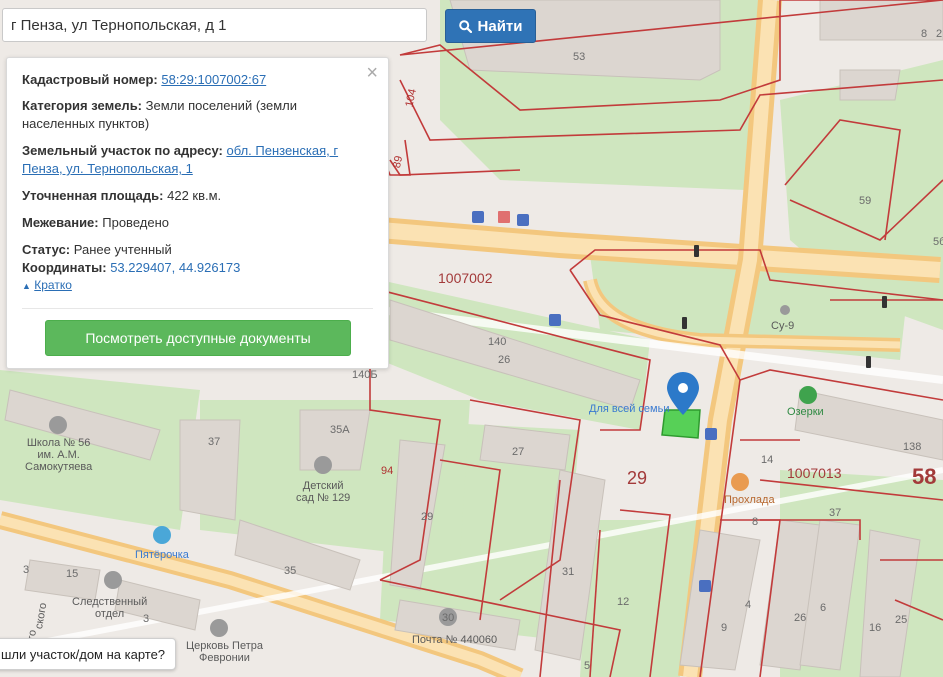 The height and width of the screenshot is (677, 943). I want to click on area-value: 422 кв.м., so click(194, 195).